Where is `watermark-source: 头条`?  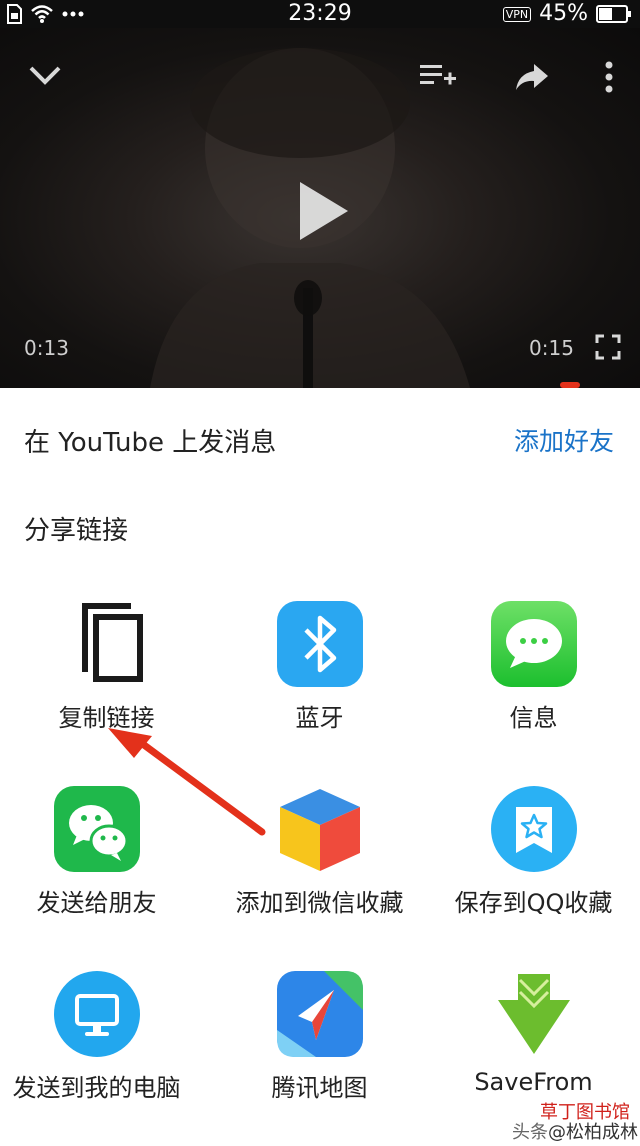
watermark-source: 头条 is located at coordinates (530, 1132).